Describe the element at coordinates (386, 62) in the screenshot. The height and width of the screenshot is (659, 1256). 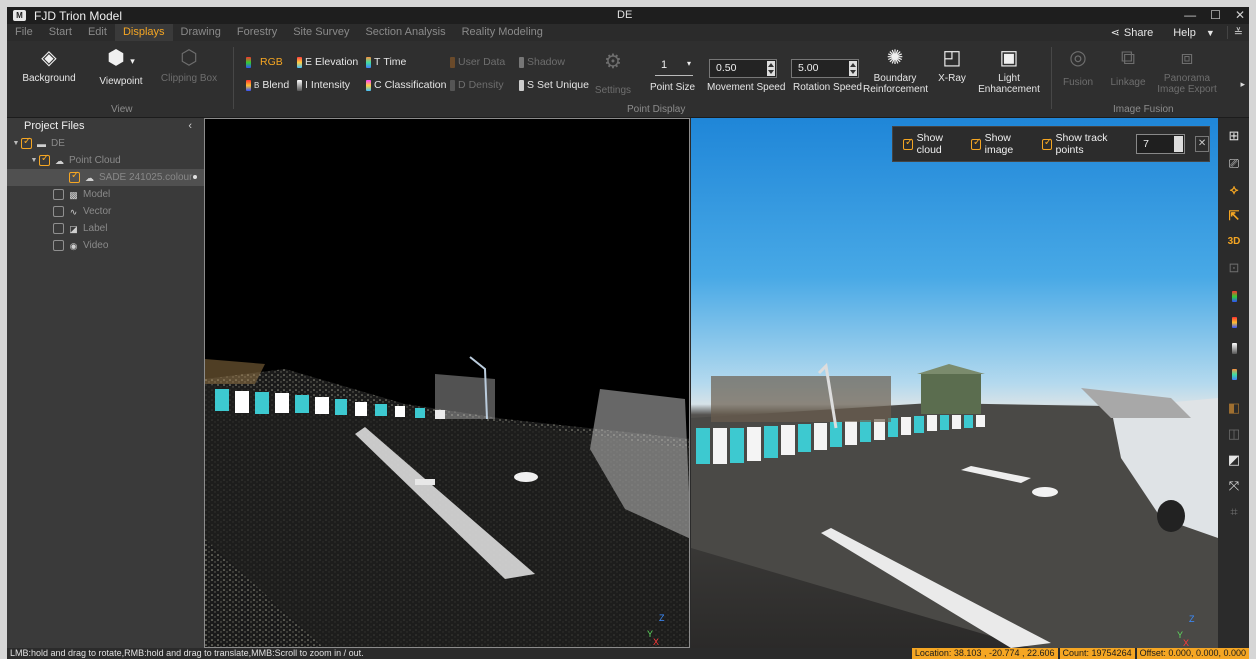
I see `time-button: T Time` at that location.